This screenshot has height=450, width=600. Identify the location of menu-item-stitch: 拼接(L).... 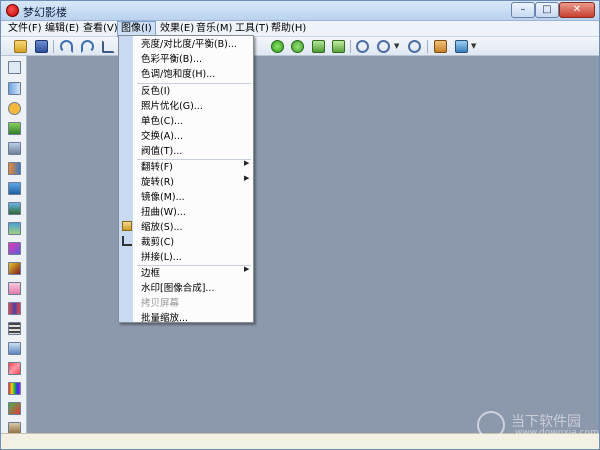
(161, 258).